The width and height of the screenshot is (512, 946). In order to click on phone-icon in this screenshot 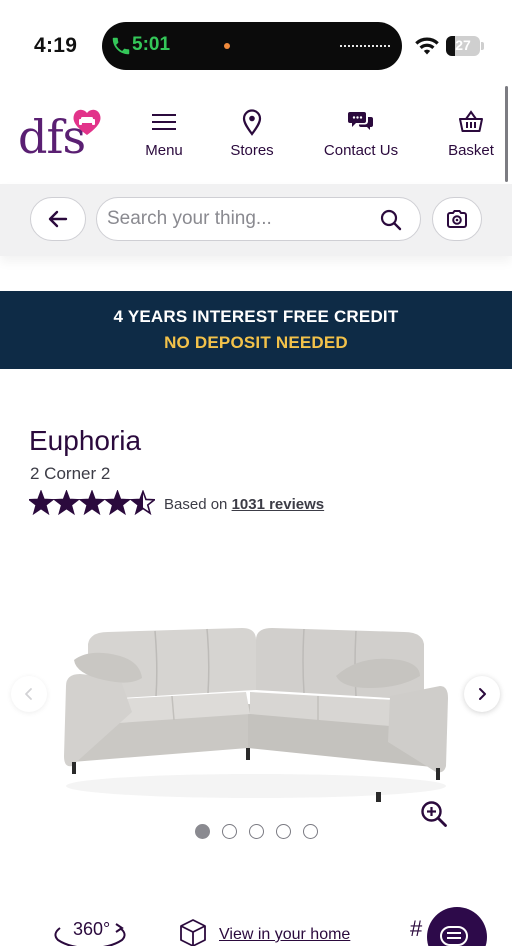, I will do `click(121, 46)`.